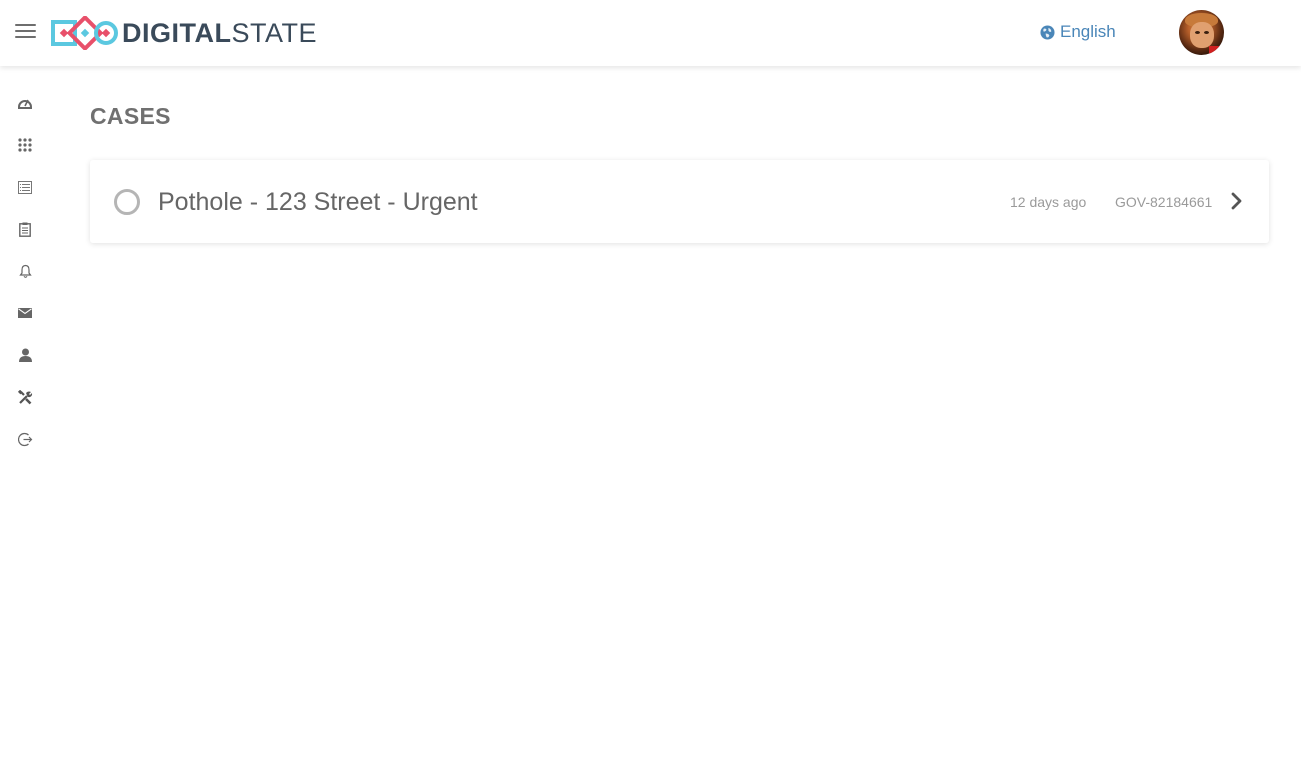  I want to click on language-selector: English, so click(1078, 32).